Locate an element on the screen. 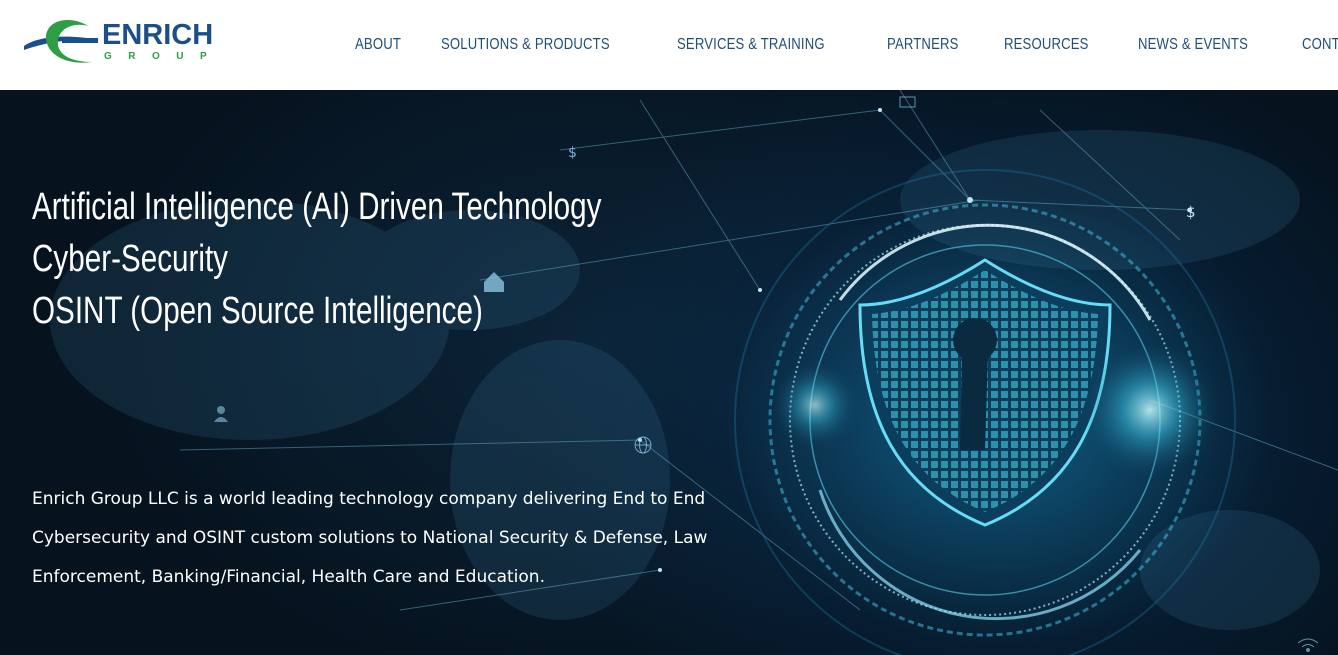 The height and width of the screenshot is (655, 1338). wifi-icon is located at coordinates (1308, 645).